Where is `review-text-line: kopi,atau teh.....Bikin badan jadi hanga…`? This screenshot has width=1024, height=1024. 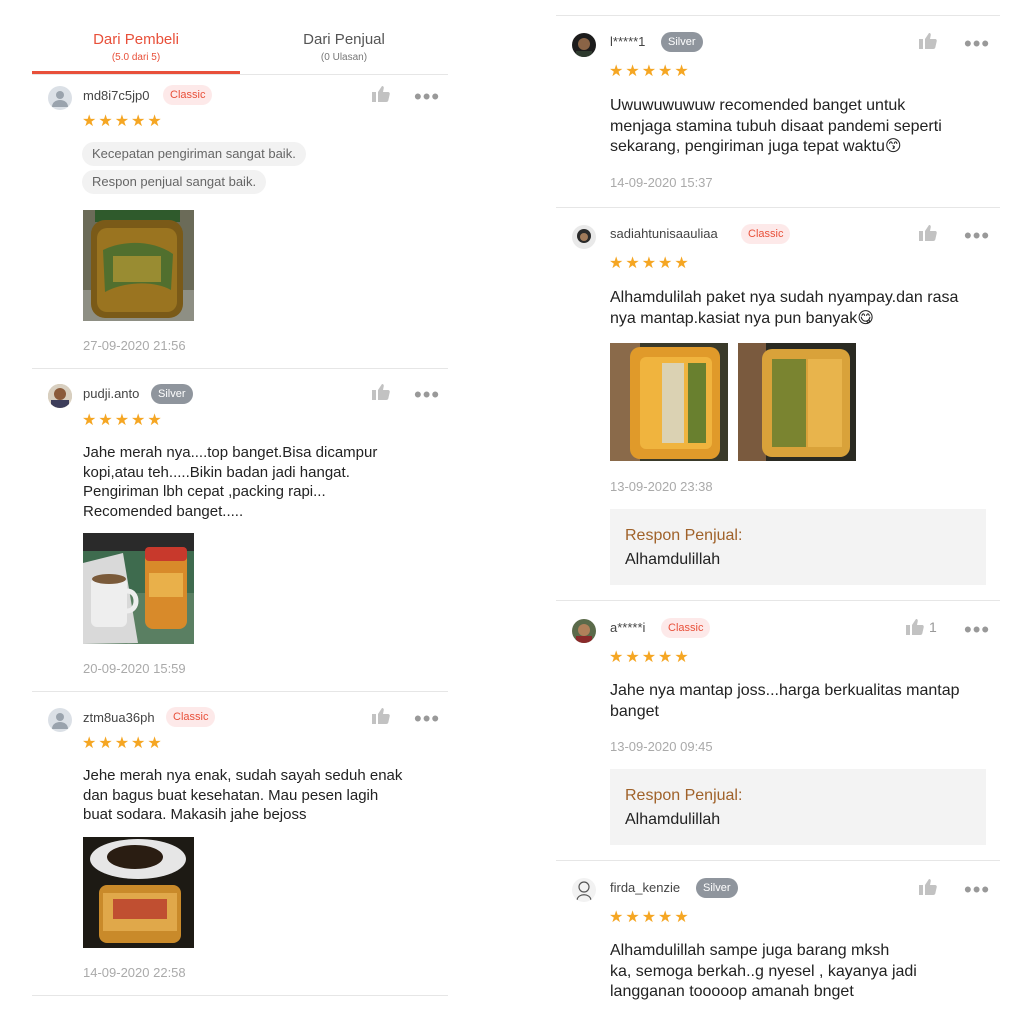 review-text-line: kopi,atau teh.....Bikin badan jadi hanga… is located at coordinates (216, 472).